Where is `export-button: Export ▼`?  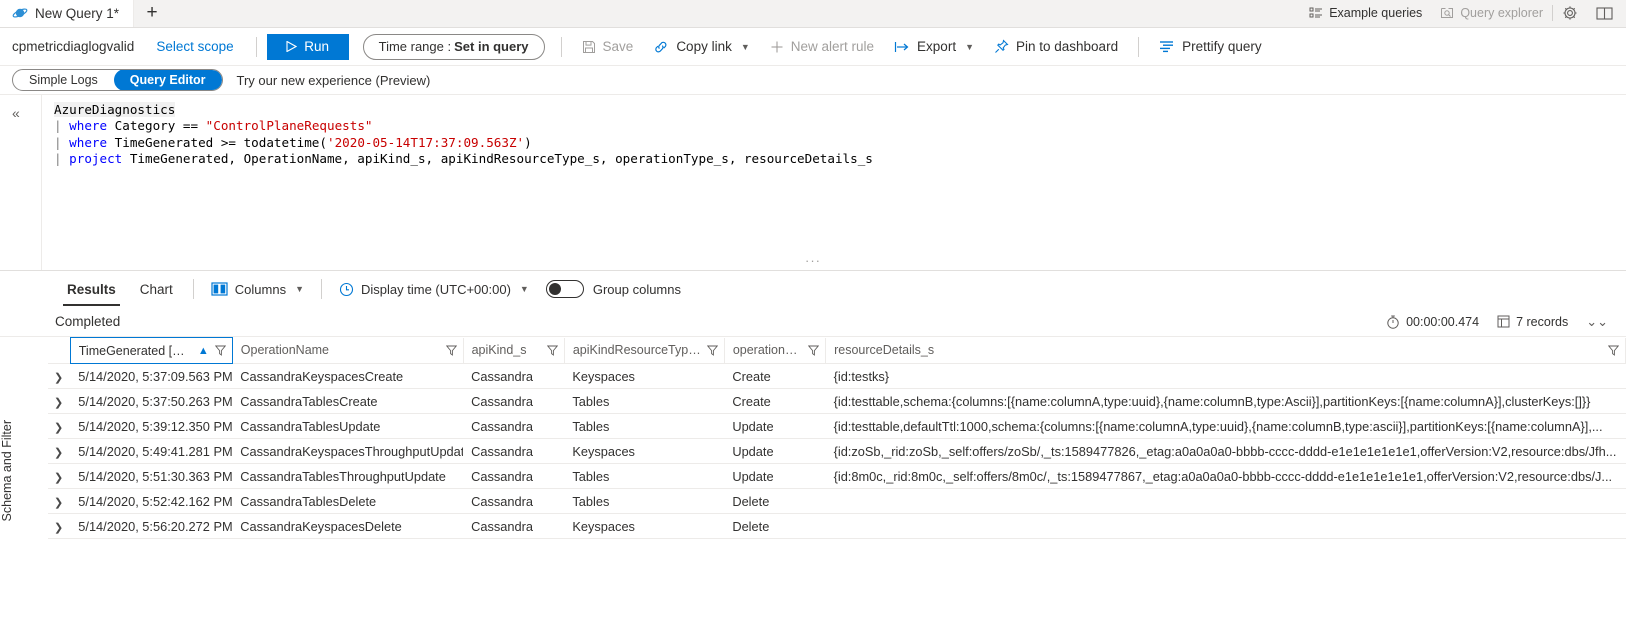
export-button: Export ▼ is located at coordinates (934, 47).